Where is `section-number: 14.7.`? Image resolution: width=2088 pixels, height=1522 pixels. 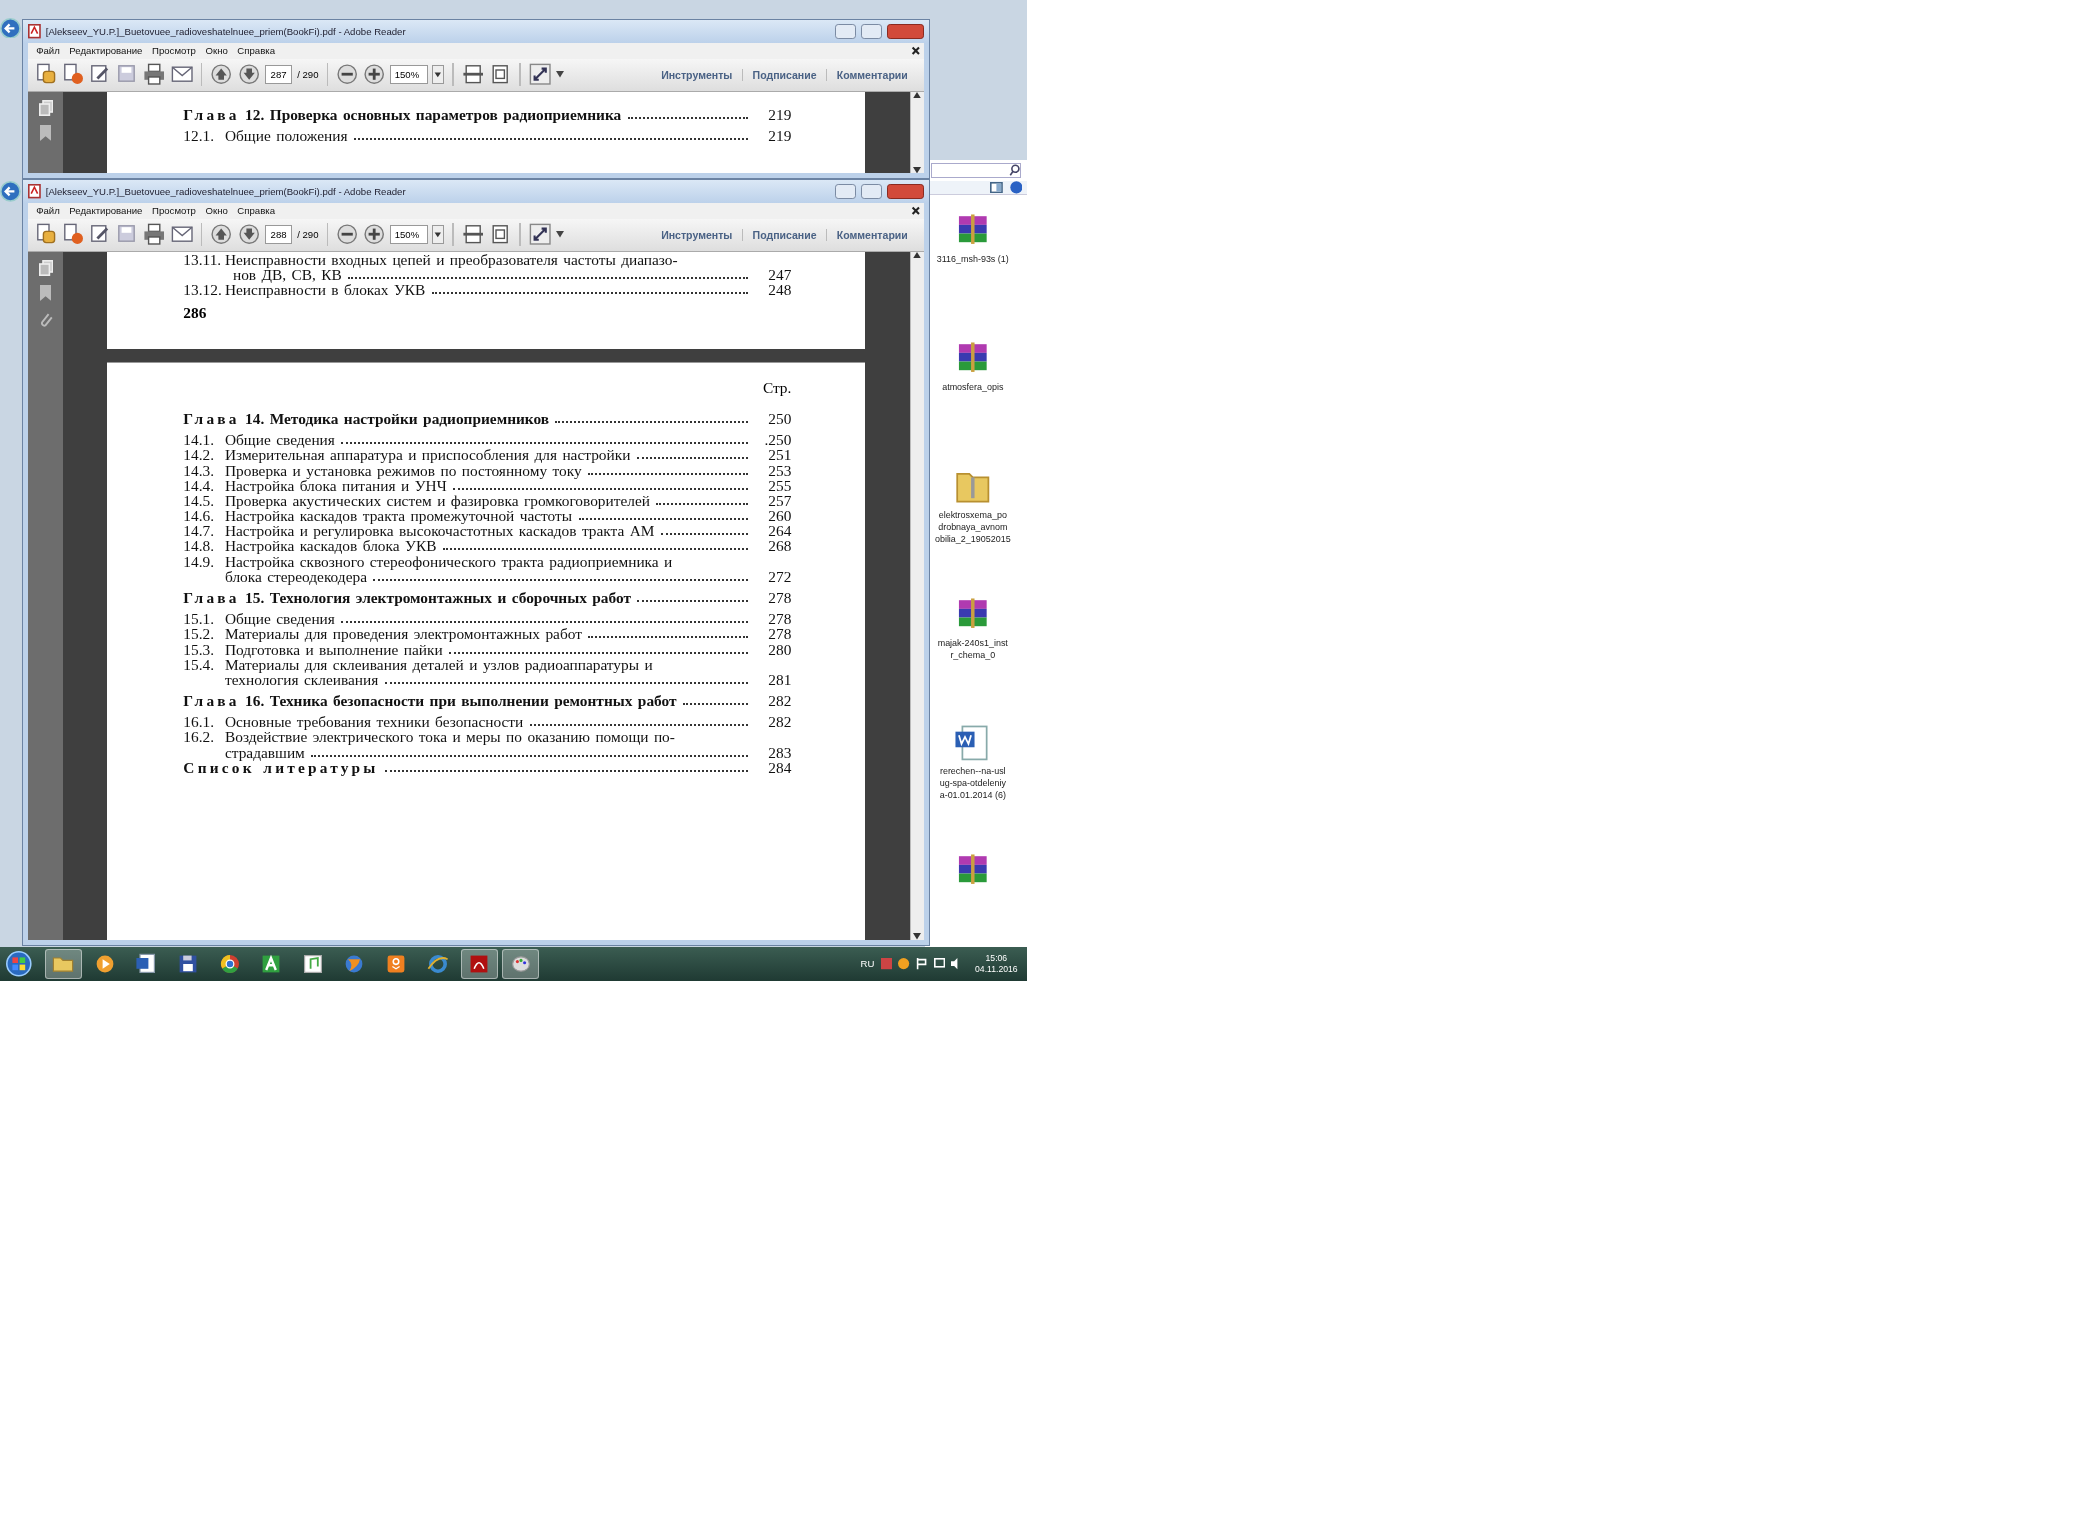 section-number: 14.7. is located at coordinates (199, 531).